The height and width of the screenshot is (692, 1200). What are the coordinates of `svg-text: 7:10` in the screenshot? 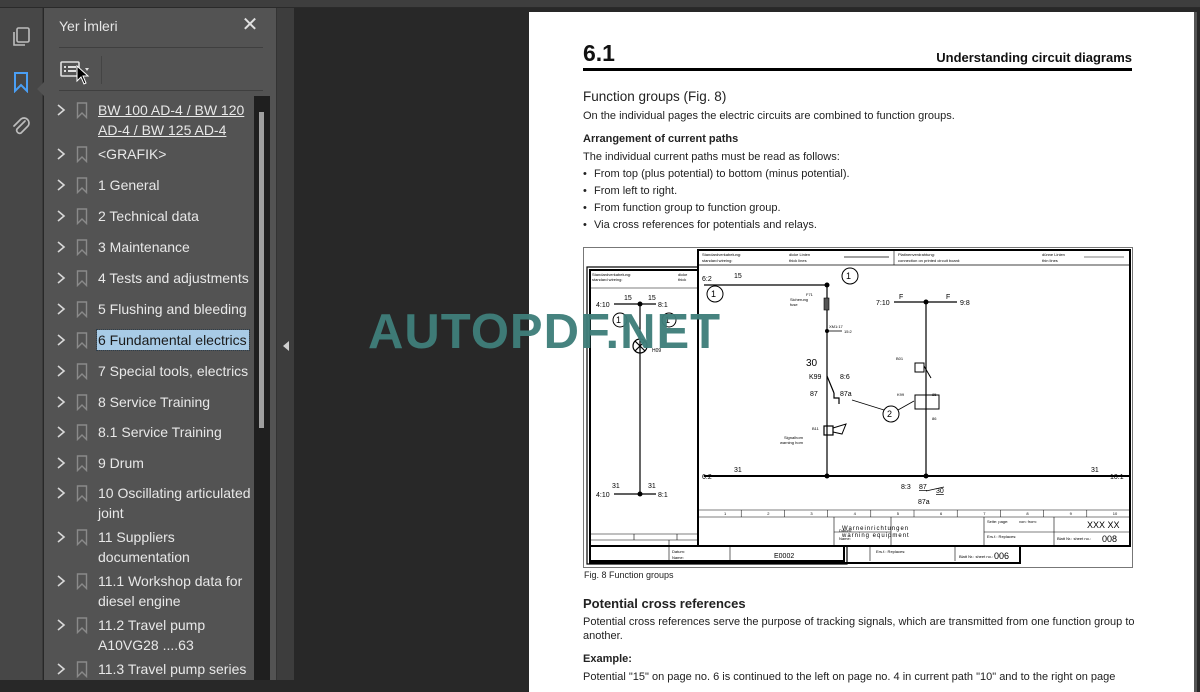 It's located at (883, 303).